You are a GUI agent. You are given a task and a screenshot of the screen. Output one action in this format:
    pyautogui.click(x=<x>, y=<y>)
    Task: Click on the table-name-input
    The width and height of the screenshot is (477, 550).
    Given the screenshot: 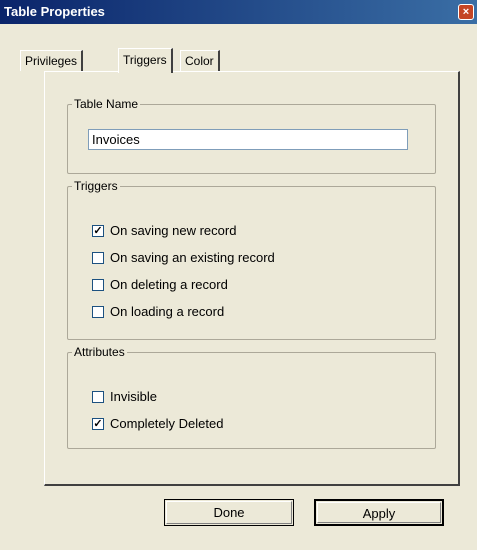 What is the action you would take?
    pyautogui.click(x=248, y=139)
    